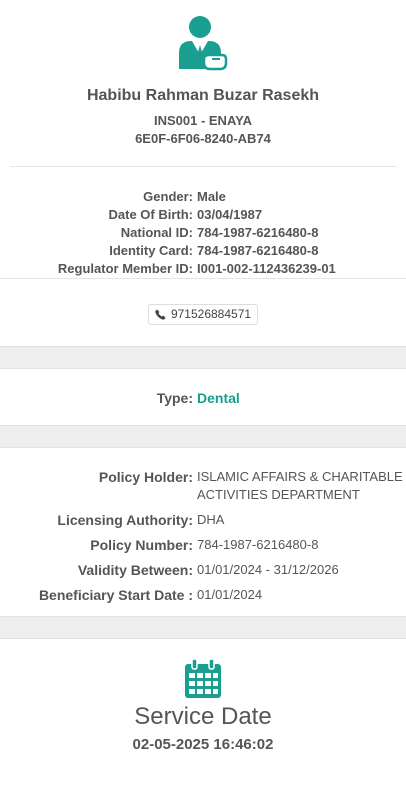 This screenshot has height=793, width=406. I want to click on identity-card-label: Identity Card:, so click(151, 250).